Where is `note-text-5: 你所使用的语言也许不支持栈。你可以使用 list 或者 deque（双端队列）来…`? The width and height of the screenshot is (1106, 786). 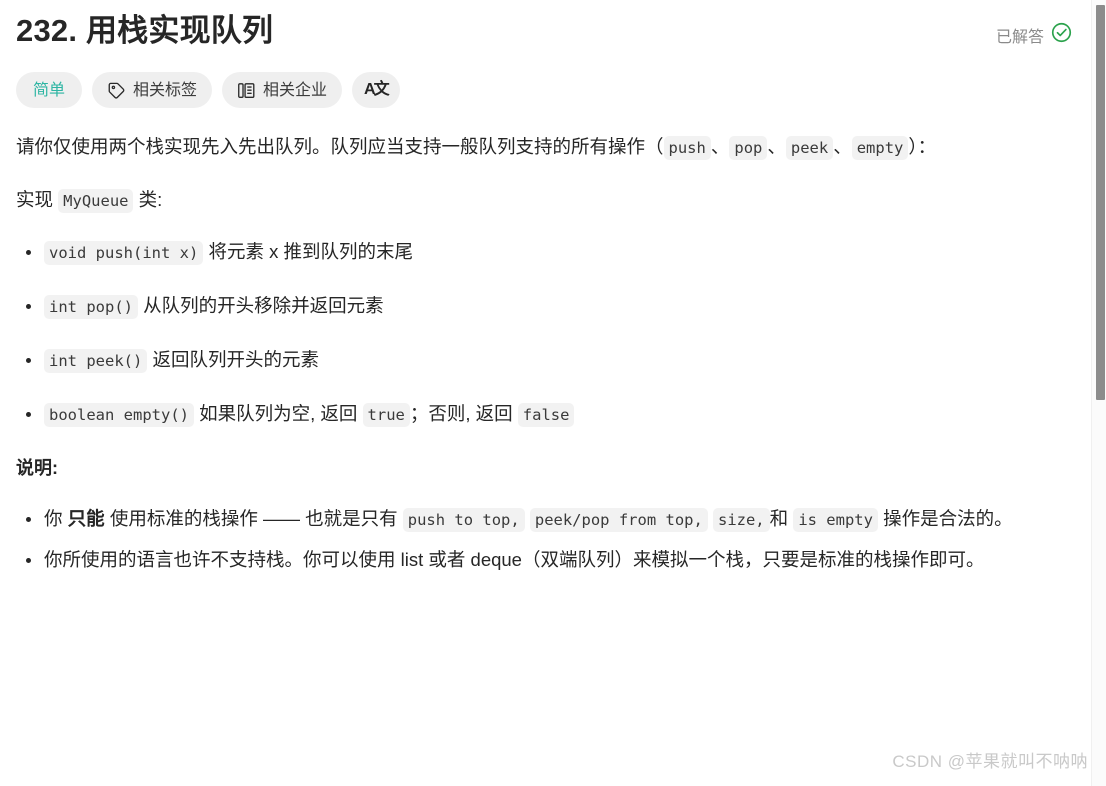 note-text-5: 你所使用的语言也许不支持栈。你可以使用 list 或者 deque（双端队列）来… is located at coordinates (514, 559).